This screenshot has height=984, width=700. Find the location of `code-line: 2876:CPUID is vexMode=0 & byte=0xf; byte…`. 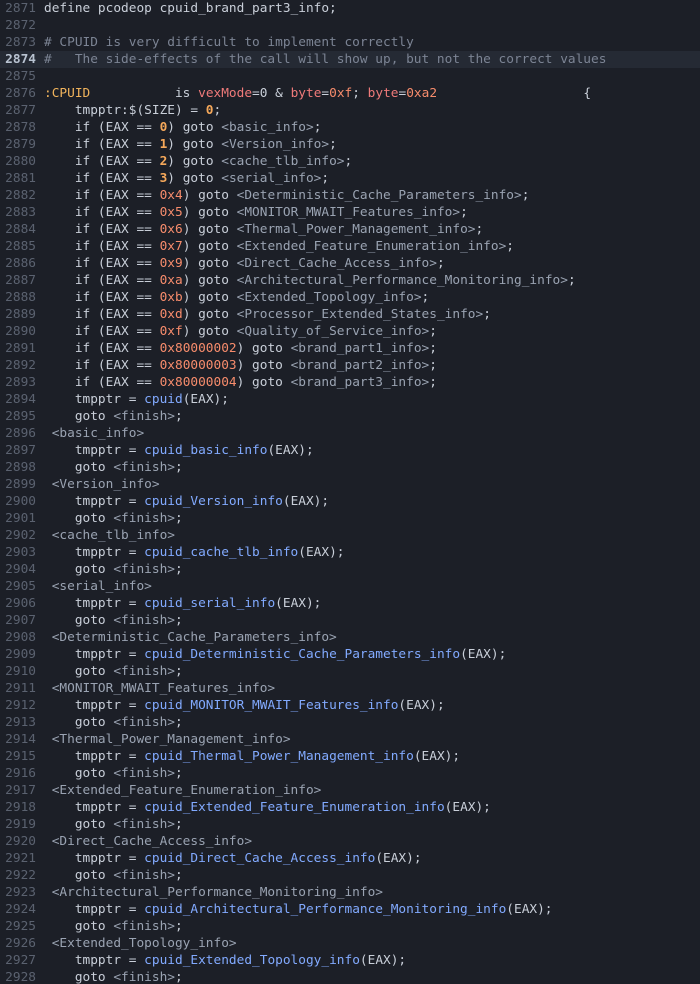

code-line: 2876:CPUID is vexMode=0 & byte=0xf; byte… is located at coordinates (350, 93).